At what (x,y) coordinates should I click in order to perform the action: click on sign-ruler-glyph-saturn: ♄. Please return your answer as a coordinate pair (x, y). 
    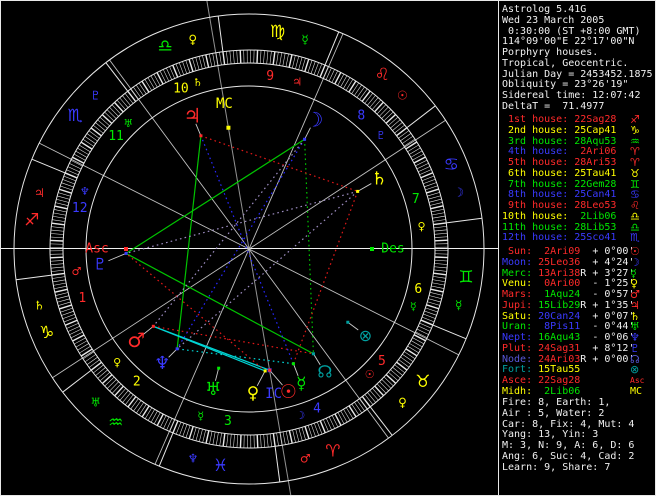
    Looking at the image, I should click on (39, 305).